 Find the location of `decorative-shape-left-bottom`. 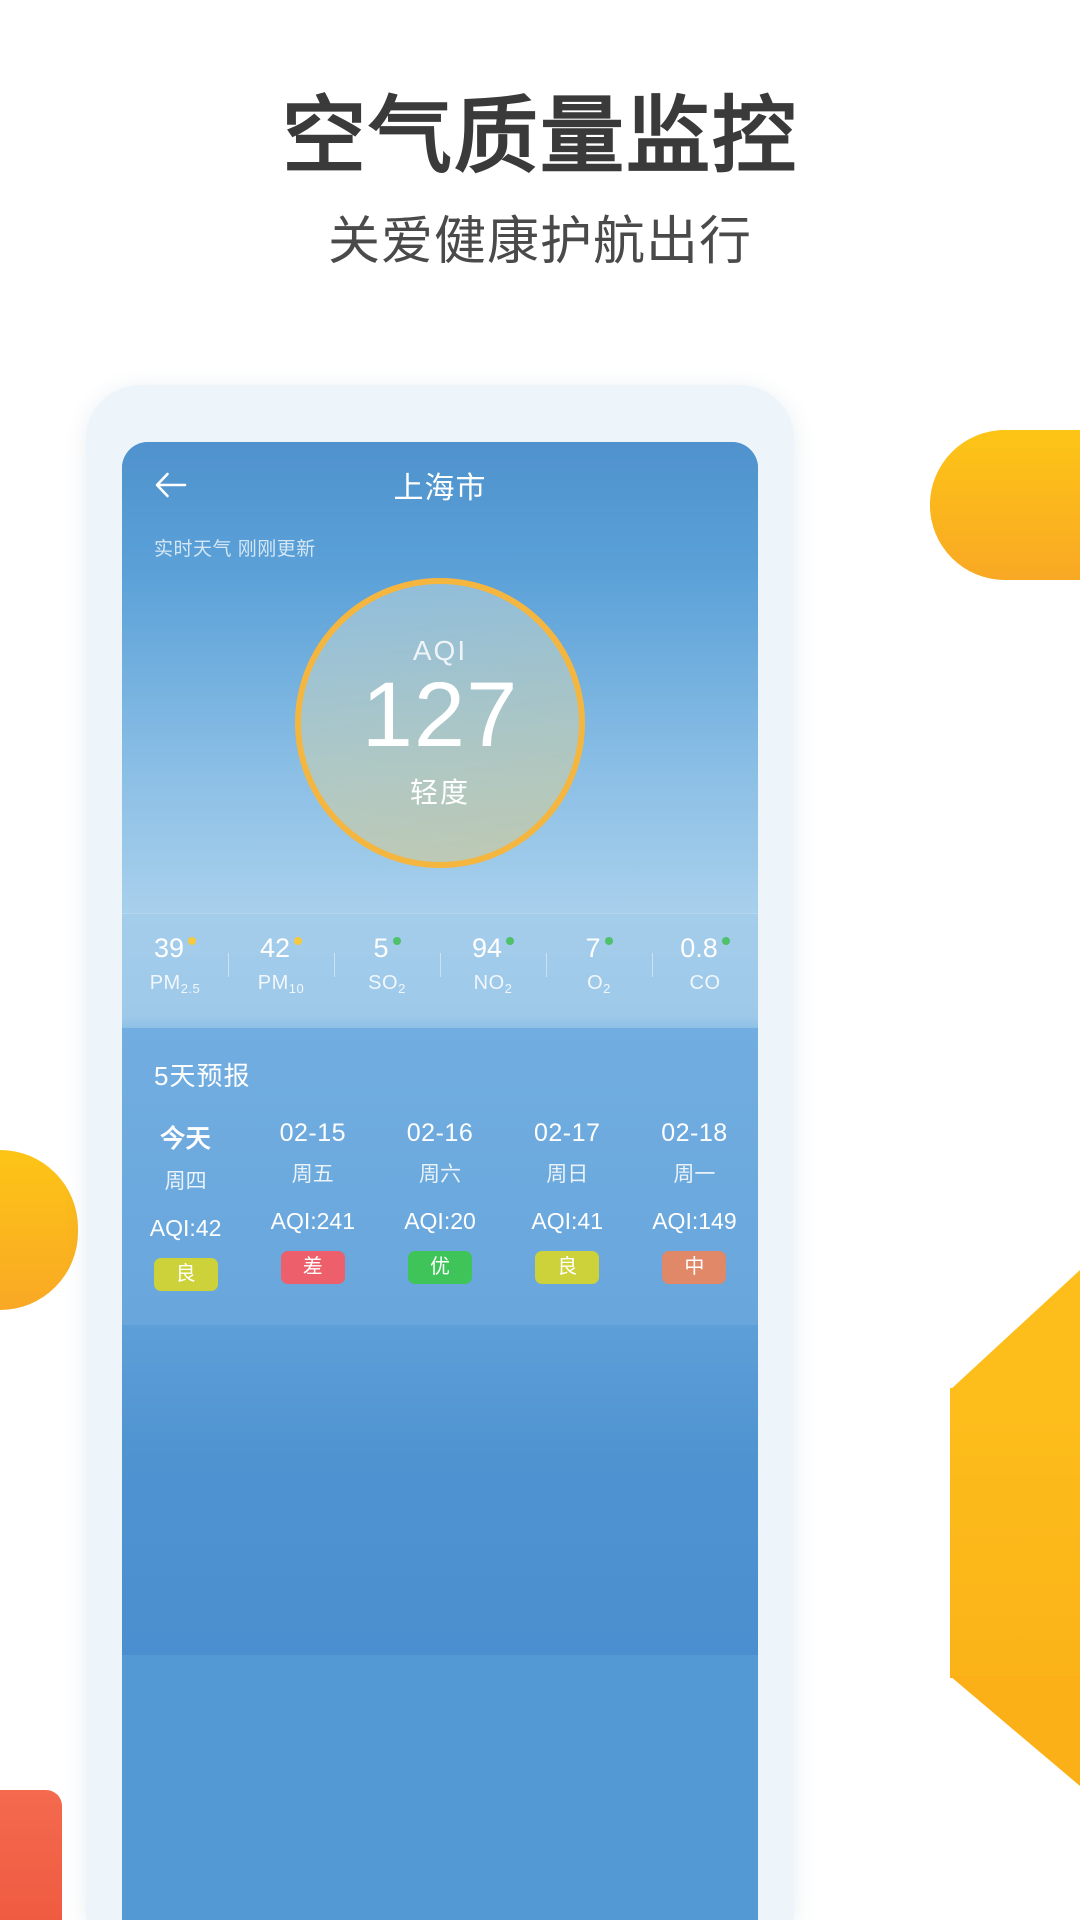

decorative-shape-left-bottom is located at coordinates (31, 1855).